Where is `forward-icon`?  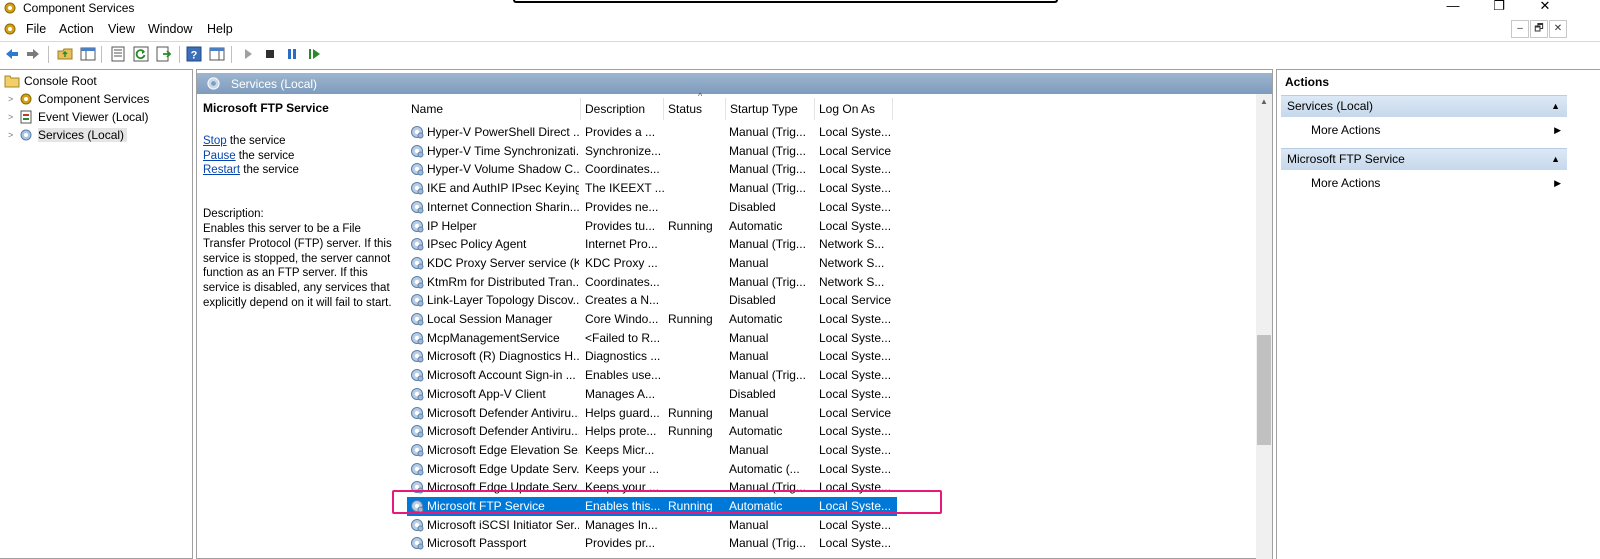 forward-icon is located at coordinates (33, 54).